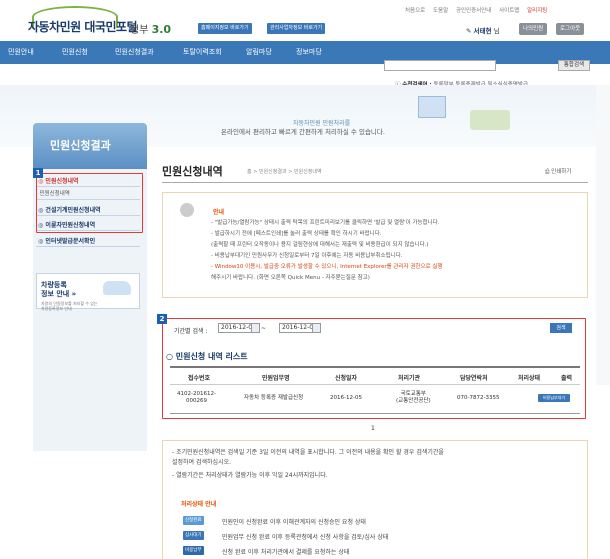 The width and height of the screenshot is (610, 559). I want to click on nav-notice: 알림마당, so click(259, 52).